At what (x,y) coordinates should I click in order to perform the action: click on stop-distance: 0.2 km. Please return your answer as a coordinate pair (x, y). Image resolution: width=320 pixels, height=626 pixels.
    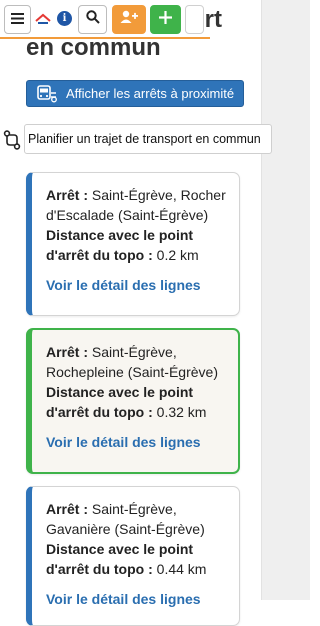
    Looking at the image, I should click on (177, 255).